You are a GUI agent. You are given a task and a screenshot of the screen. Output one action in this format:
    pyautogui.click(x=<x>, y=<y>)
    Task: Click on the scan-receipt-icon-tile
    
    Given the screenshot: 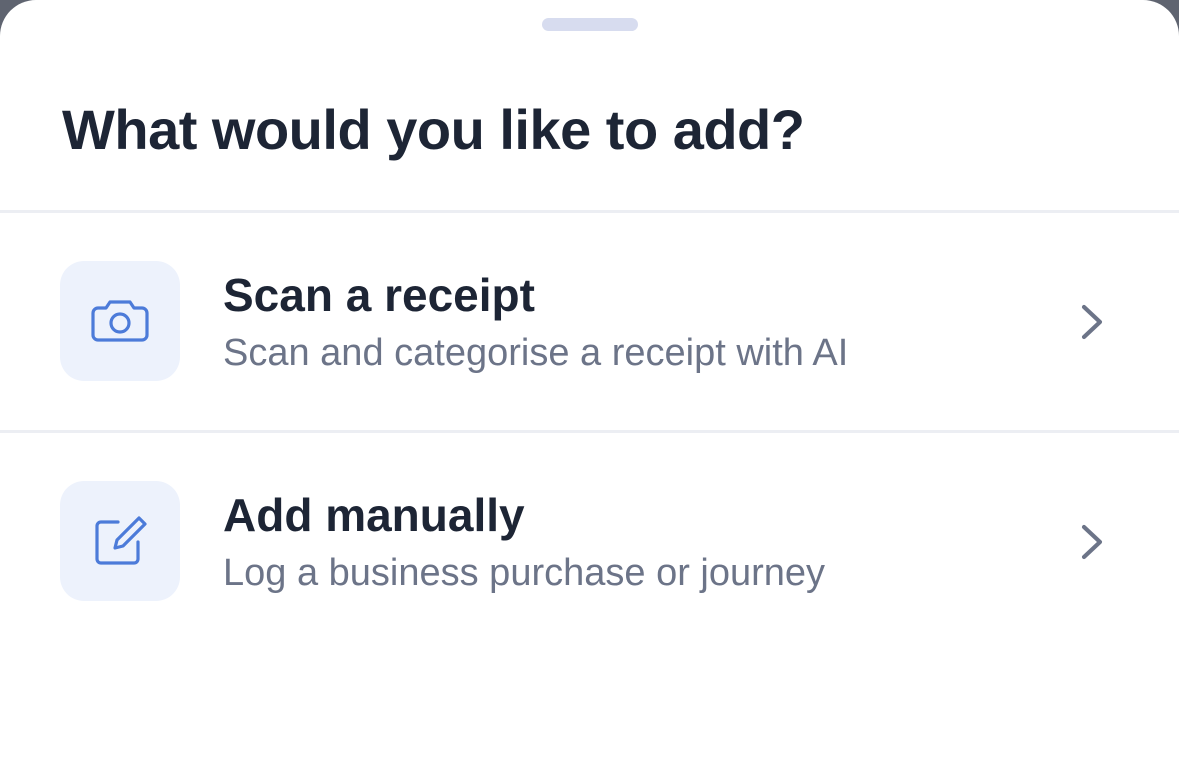 What is the action you would take?
    pyautogui.click(x=120, y=321)
    